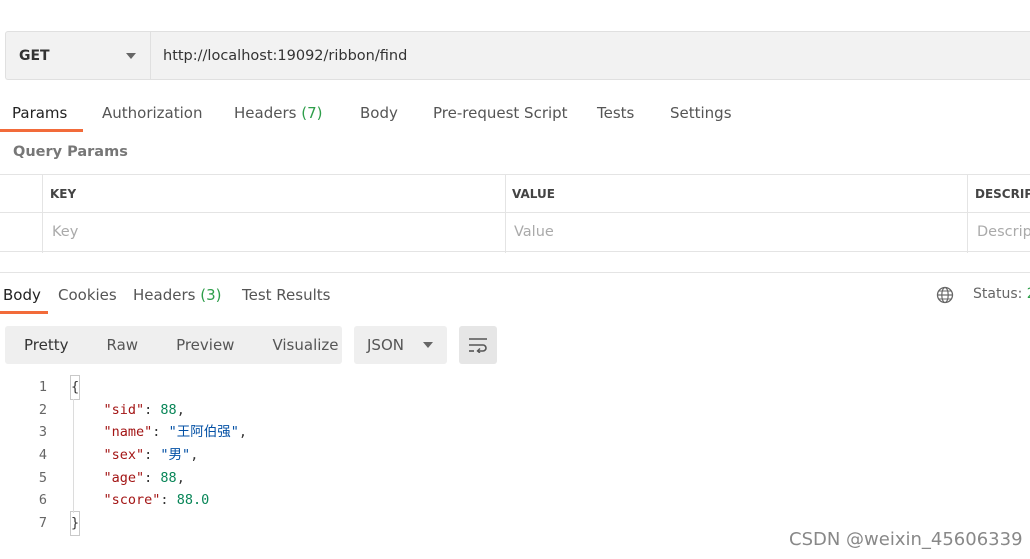  I want to click on method-select: GET, so click(77, 55).